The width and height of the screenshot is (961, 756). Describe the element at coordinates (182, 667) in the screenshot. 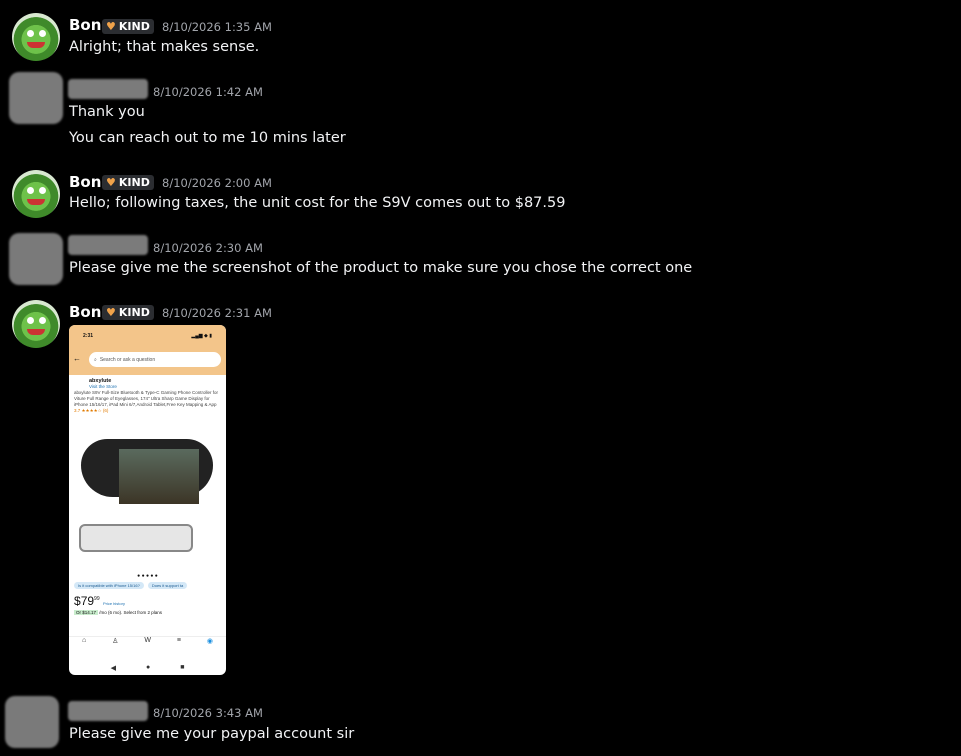

I see `recents-icon: ■` at that location.